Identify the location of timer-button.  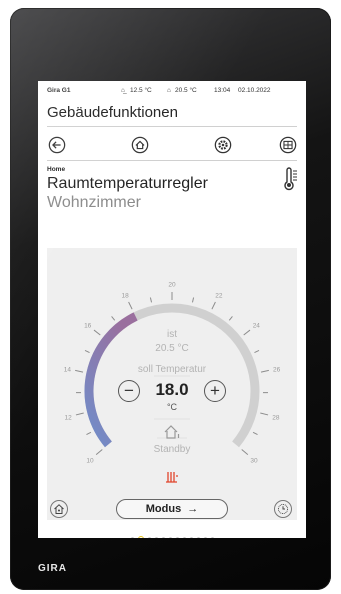
(283, 509).